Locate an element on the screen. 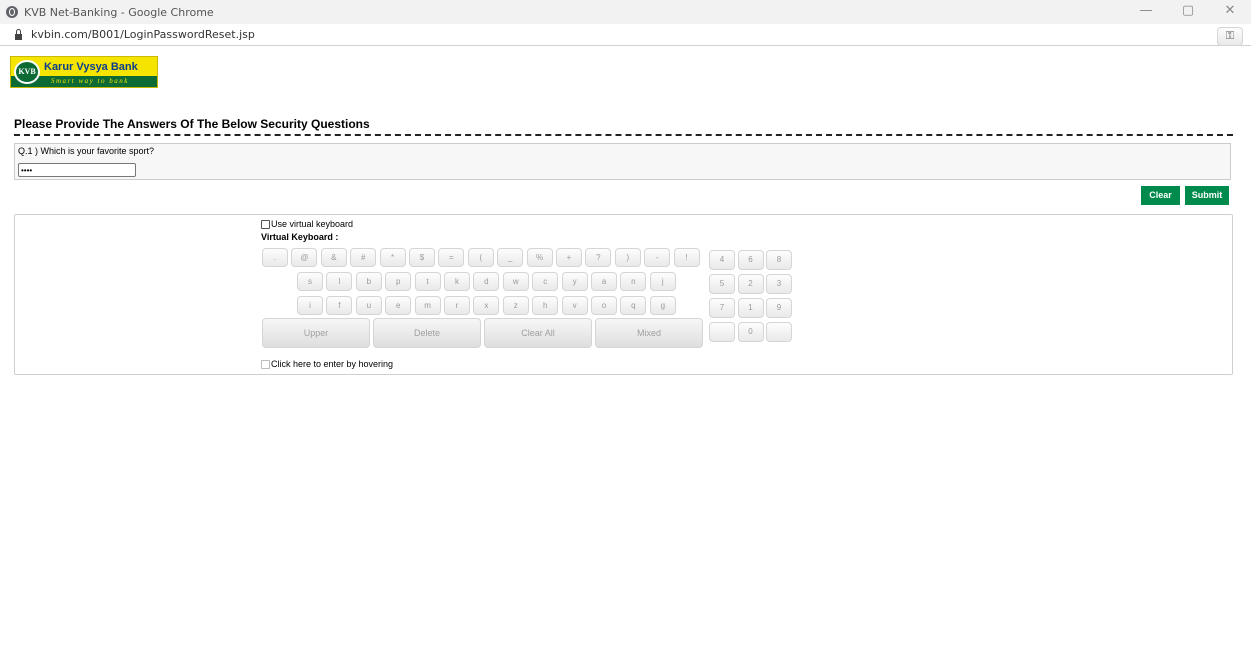 Image resolution: width=1251 pixels, height=655 pixels. key-row1: . is located at coordinates (275, 257).